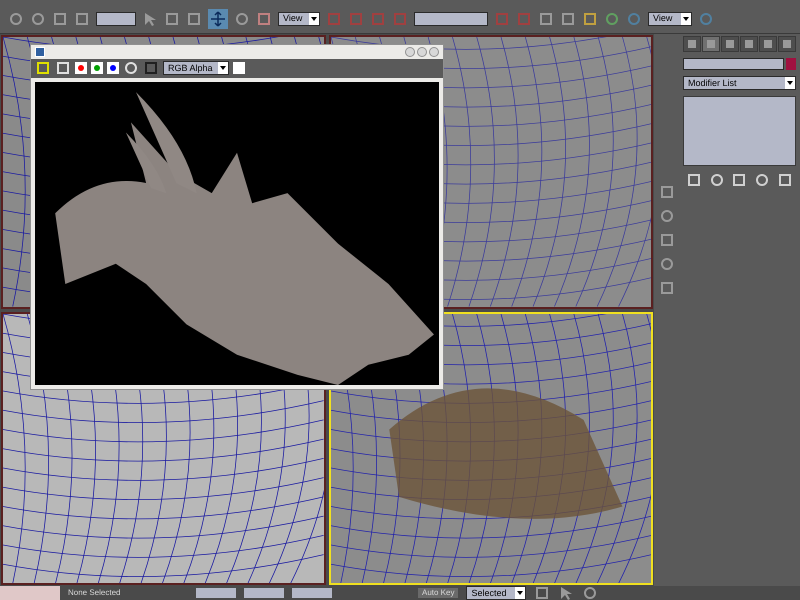 This screenshot has width=800, height=600. Describe the element at coordinates (733, 64) in the screenshot. I see `object-name-field` at that location.